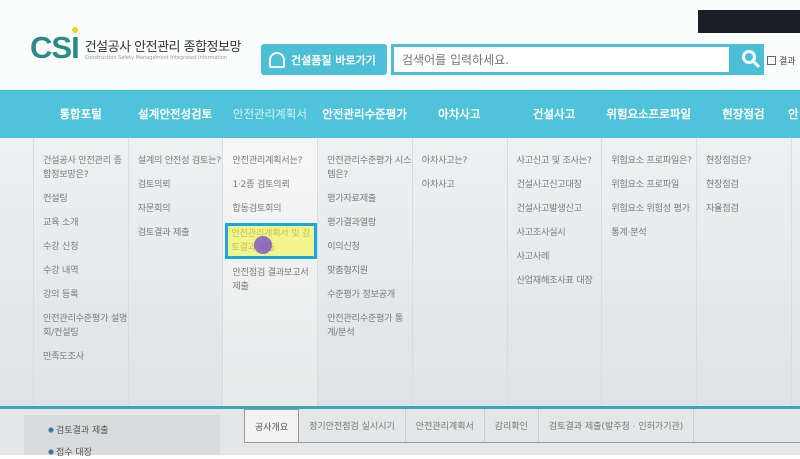 This screenshot has height=459, width=800. What do you see at coordinates (163, 47) in the screenshot?
I see `logo-title: 건설공사 안전관리 종합정보망` at bounding box center [163, 47].